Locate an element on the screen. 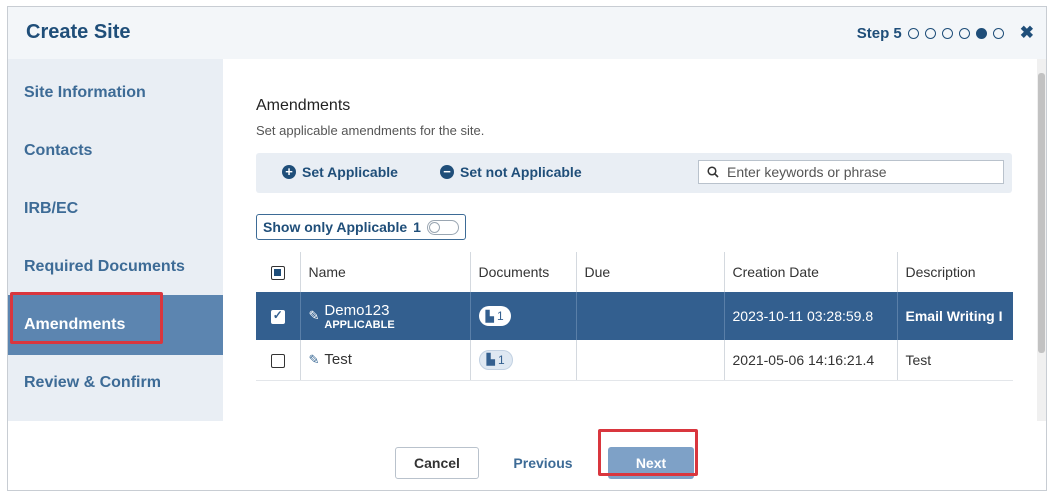 Image resolution: width=1055 pixels, height=491 pixels. search-input is located at coordinates (862, 172).